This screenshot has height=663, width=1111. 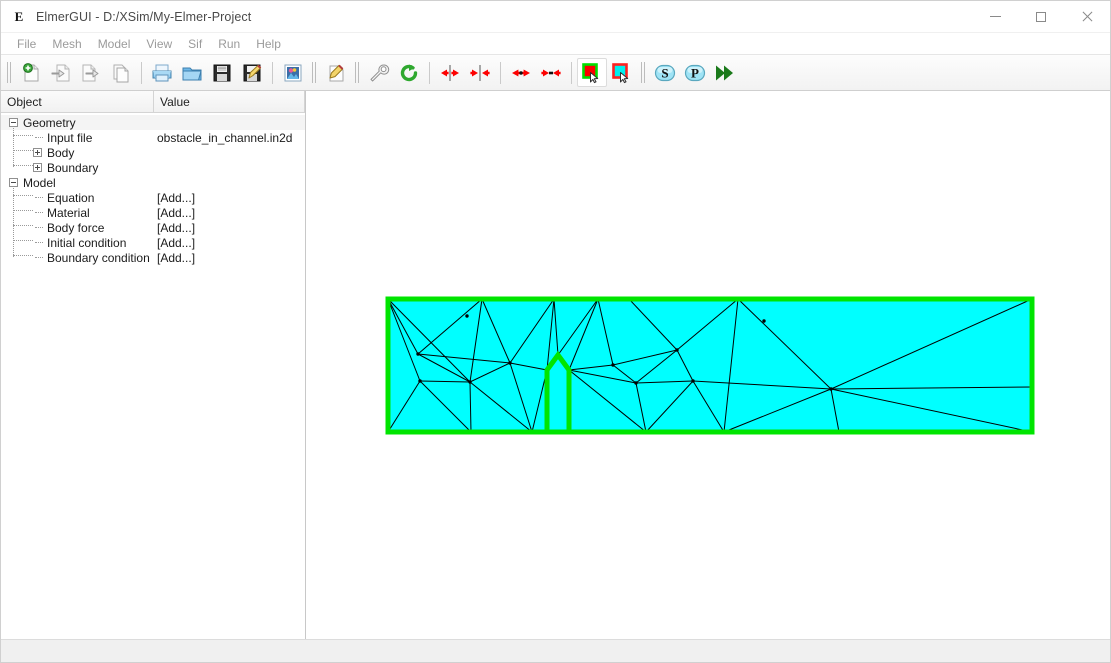 What do you see at coordinates (252, 72) in the screenshot?
I see `save-as-button` at bounding box center [252, 72].